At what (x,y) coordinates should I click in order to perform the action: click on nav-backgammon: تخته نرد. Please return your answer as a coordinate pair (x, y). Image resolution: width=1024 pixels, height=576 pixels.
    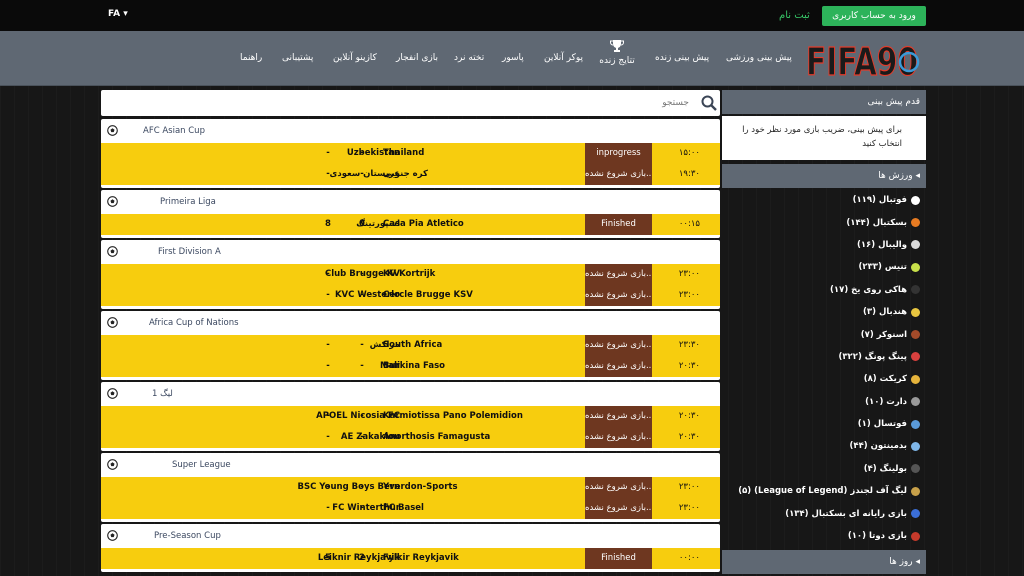
    Looking at the image, I should click on (469, 58).